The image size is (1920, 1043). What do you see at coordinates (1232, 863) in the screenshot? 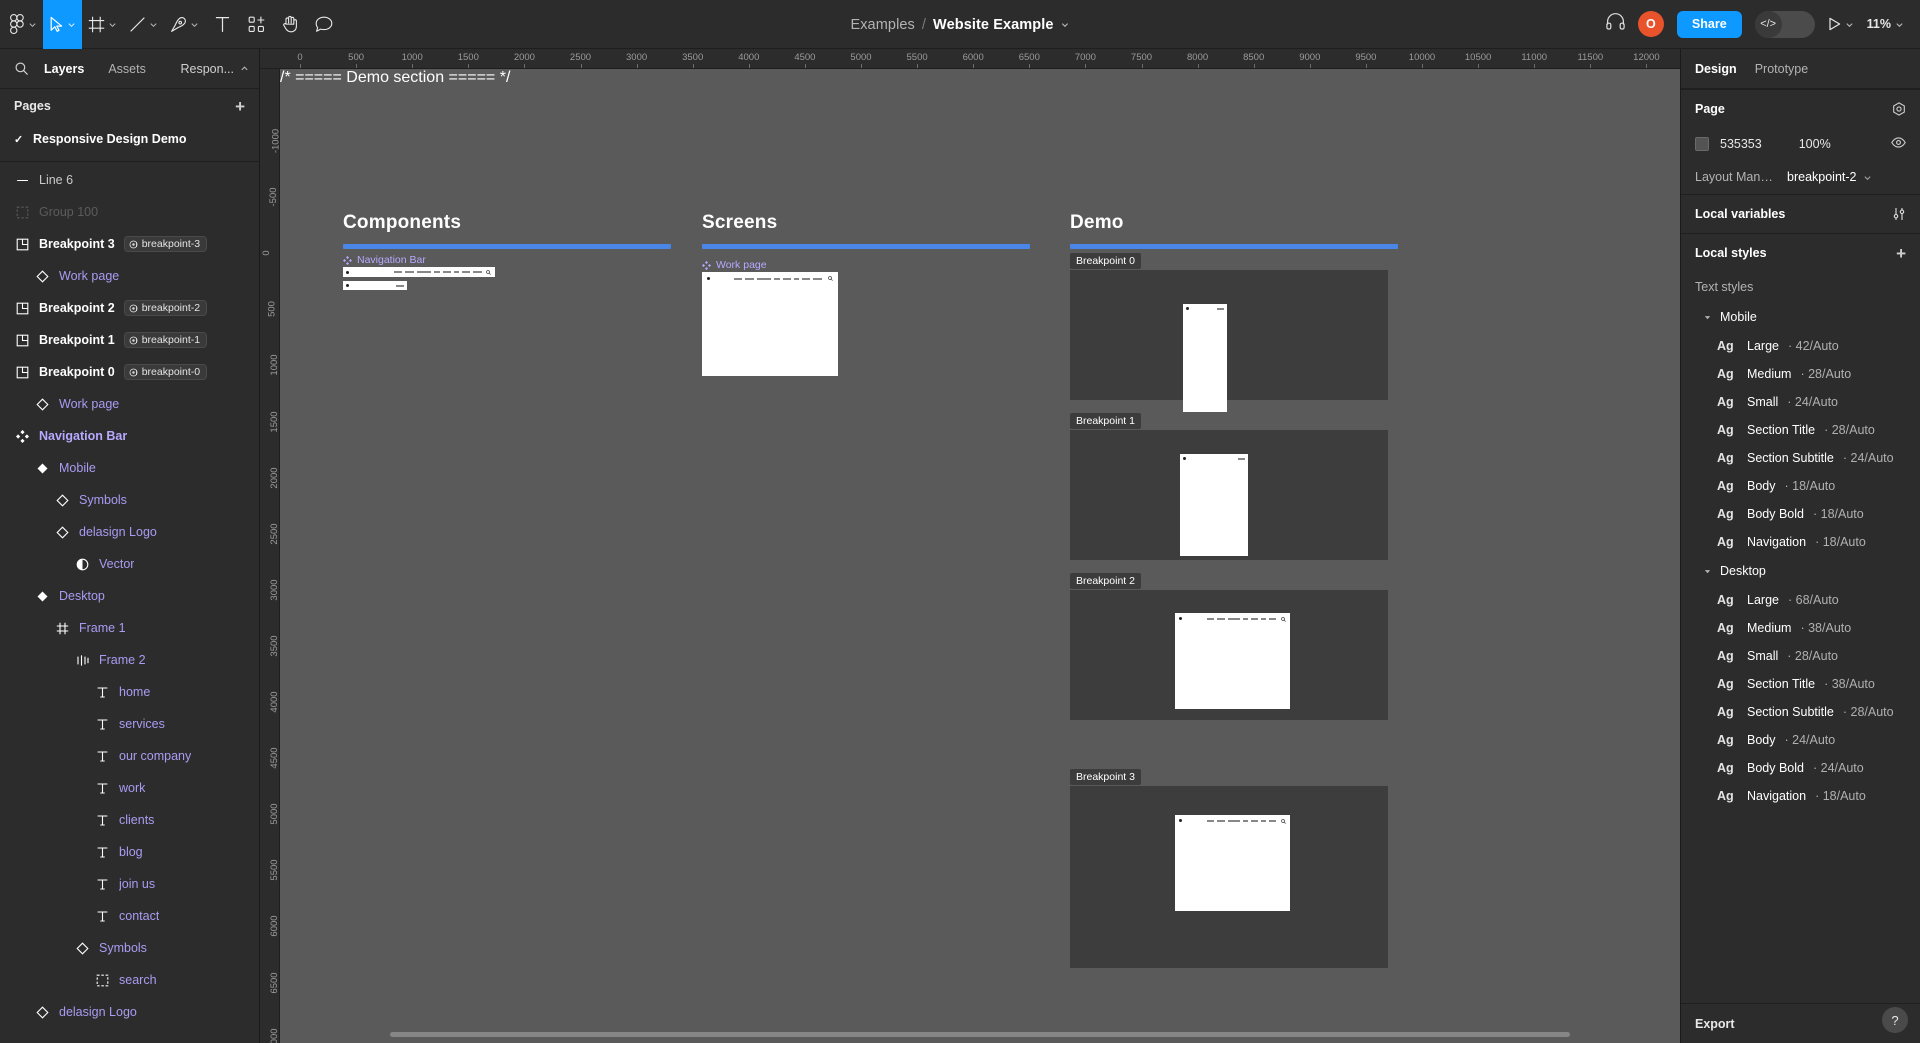
I see `breakpoint-3-screen` at bounding box center [1232, 863].